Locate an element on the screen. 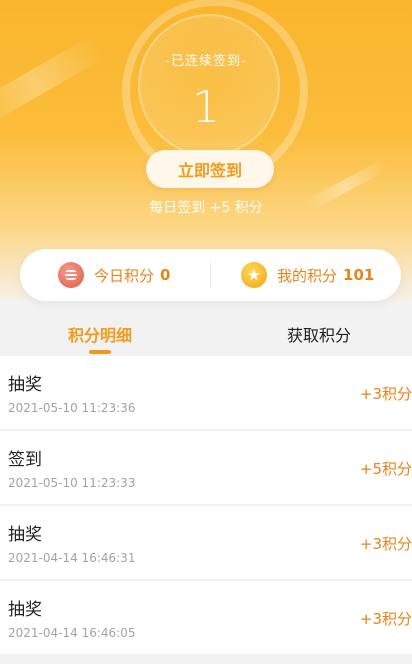 The width and height of the screenshot is (412, 664). today-points-value: 0 is located at coordinates (165, 275).